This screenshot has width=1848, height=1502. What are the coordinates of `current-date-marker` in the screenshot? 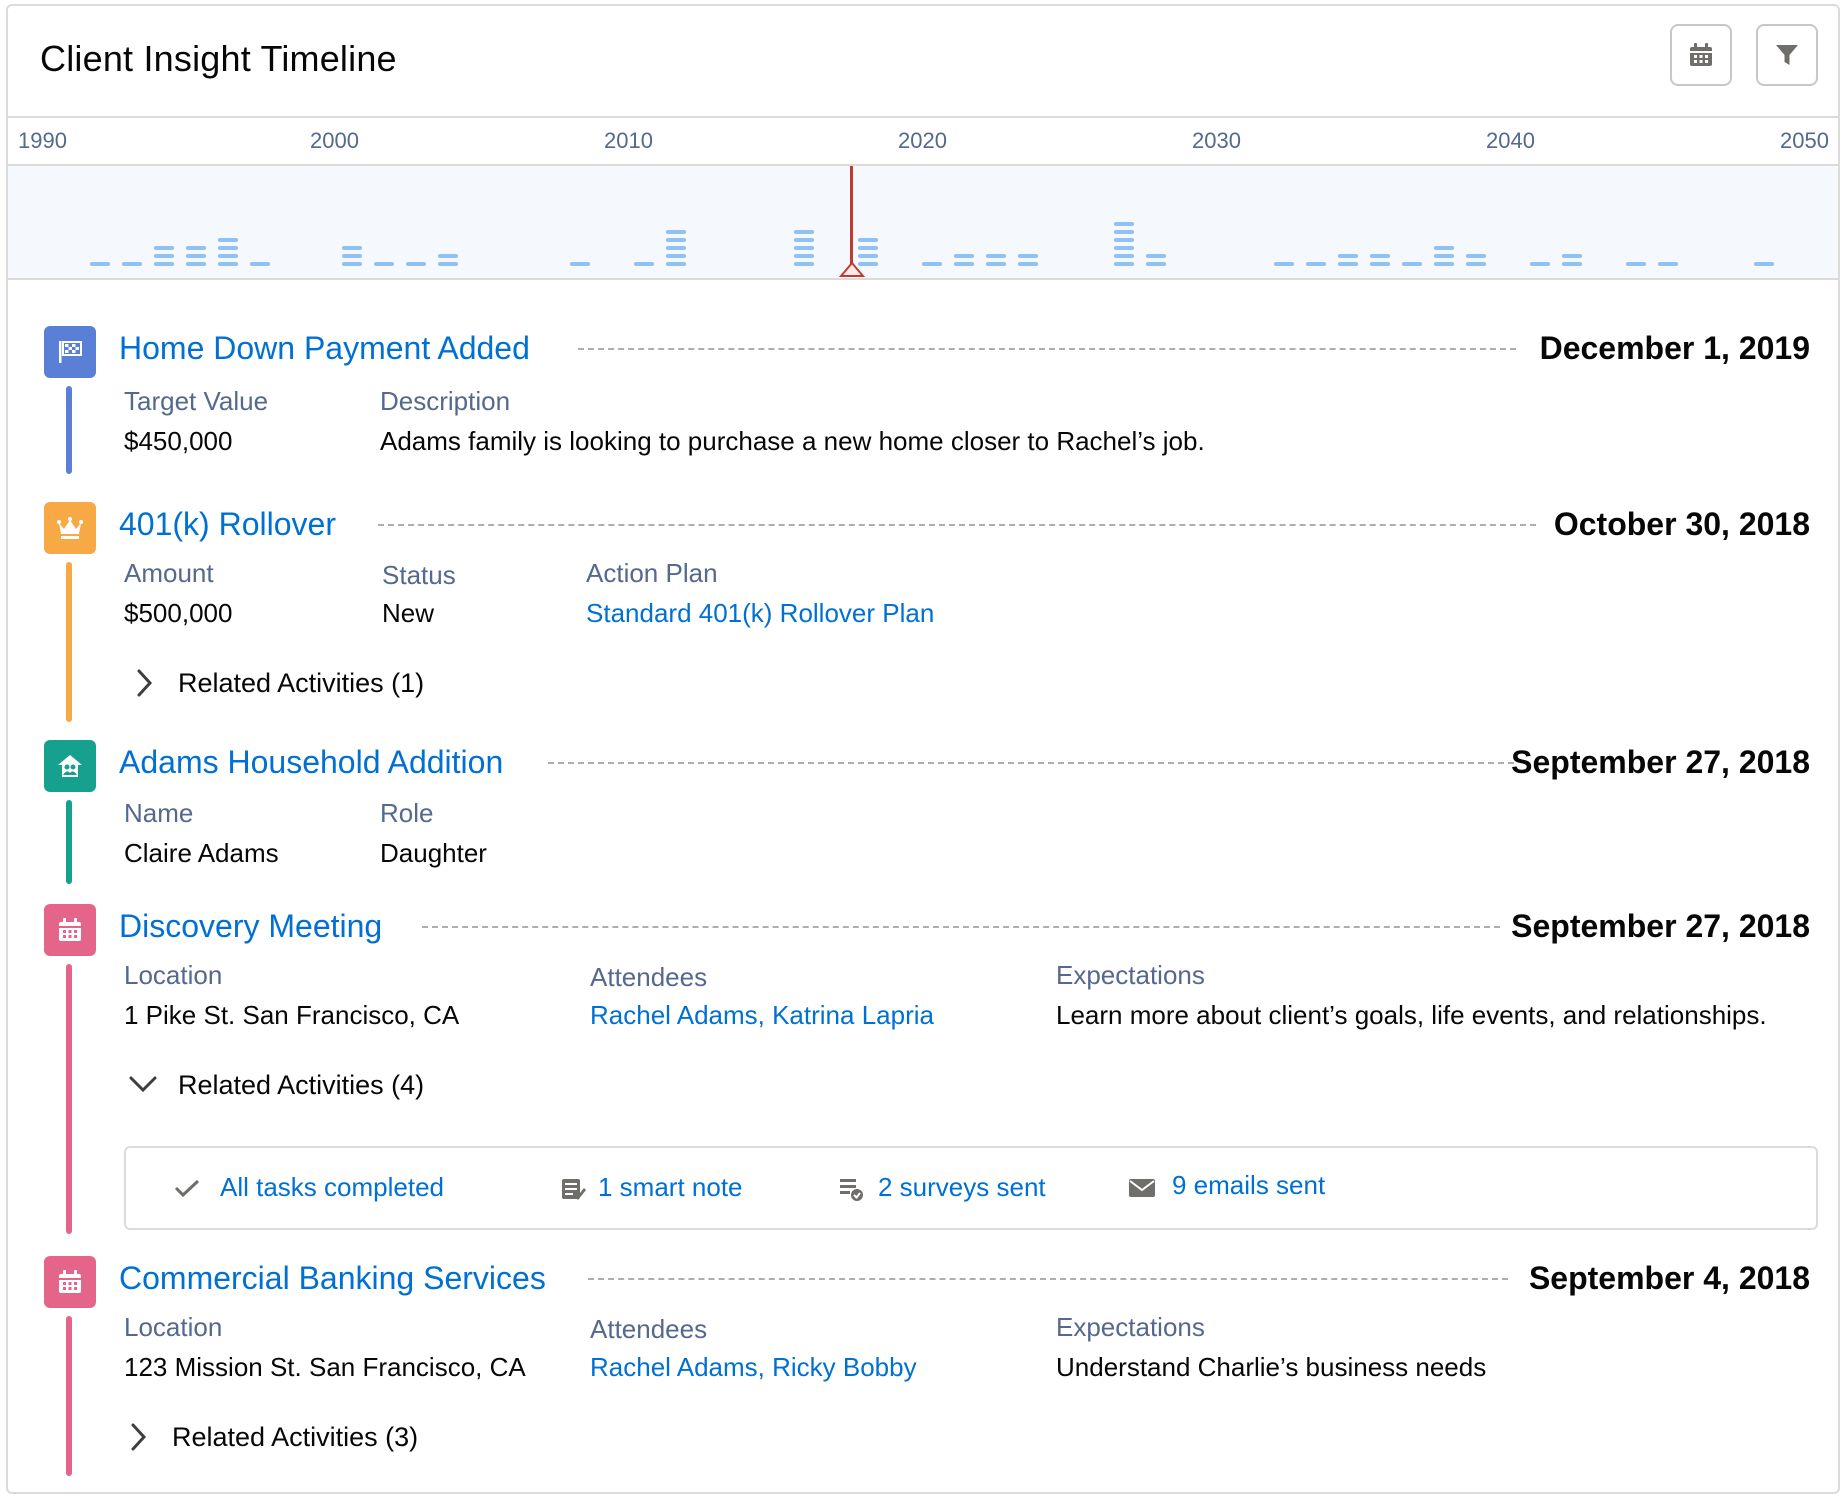 It's located at (851, 218).